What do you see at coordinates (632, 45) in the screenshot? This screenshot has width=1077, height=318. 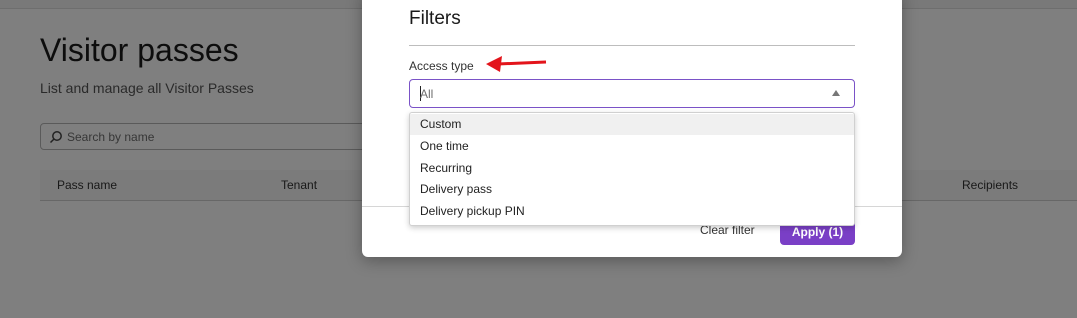 I see `modal-divider` at bounding box center [632, 45].